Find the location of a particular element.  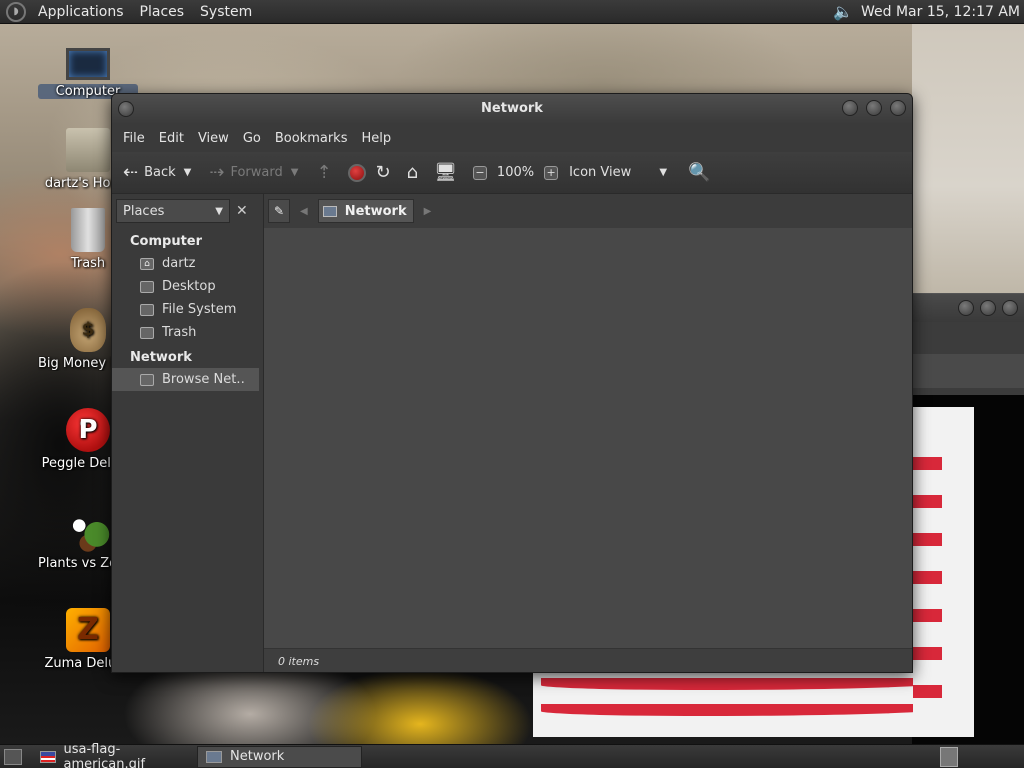

menubar: File Edit View Go Bookmarks Help is located at coordinates (512, 138).